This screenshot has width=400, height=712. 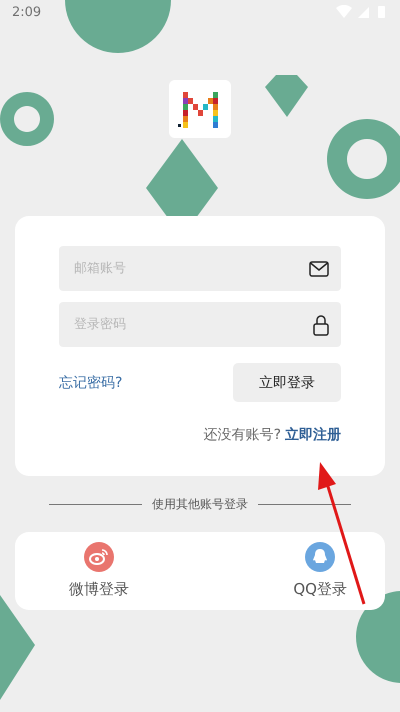 What do you see at coordinates (321, 325) in the screenshot?
I see `lock-icon` at bounding box center [321, 325].